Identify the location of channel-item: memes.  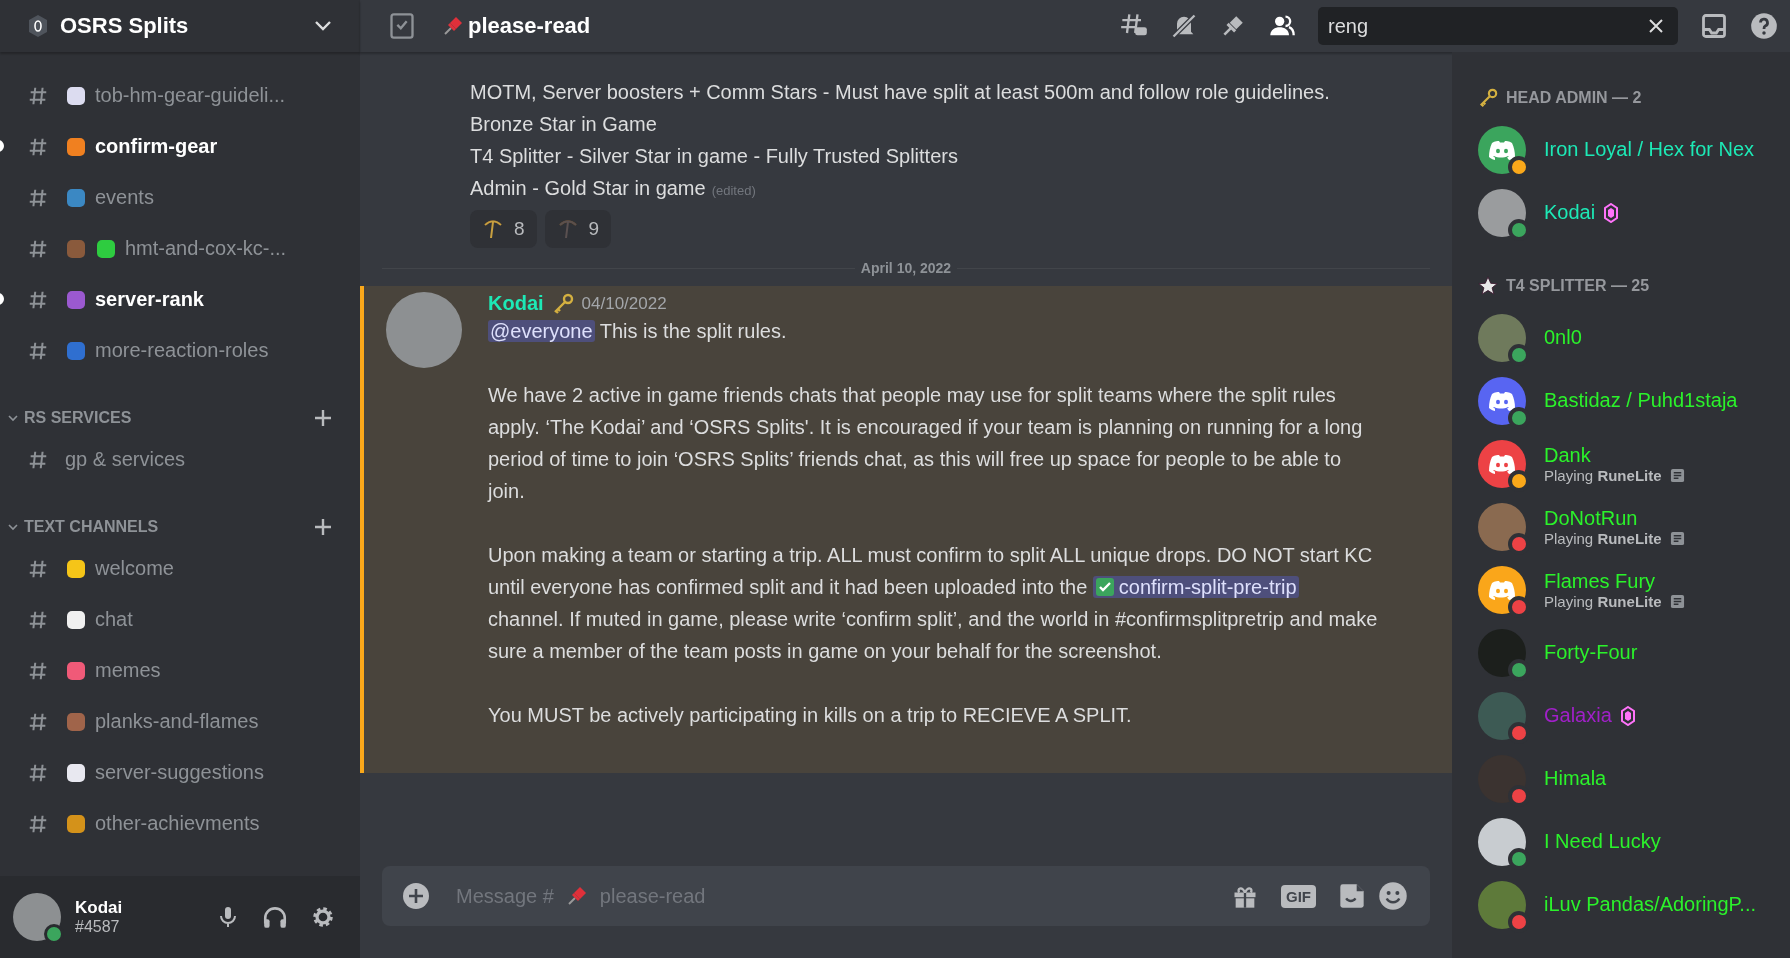
(180, 670).